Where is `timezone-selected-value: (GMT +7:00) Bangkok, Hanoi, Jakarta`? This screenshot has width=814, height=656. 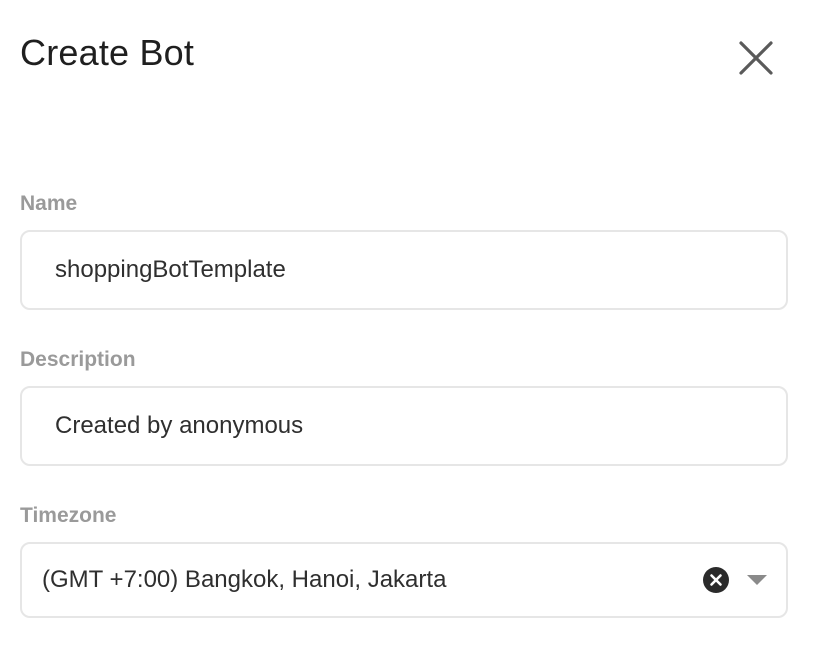
timezone-selected-value: (GMT +7:00) Bangkok, Hanoi, Jakarta is located at coordinates (244, 579).